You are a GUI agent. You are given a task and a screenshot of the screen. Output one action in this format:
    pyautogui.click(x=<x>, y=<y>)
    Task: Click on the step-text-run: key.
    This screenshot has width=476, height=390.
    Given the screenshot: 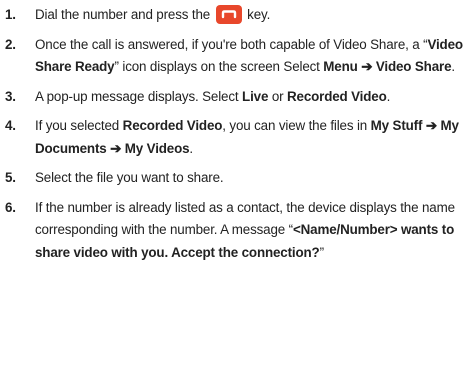 What is the action you would take?
    pyautogui.click(x=257, y=14)
    